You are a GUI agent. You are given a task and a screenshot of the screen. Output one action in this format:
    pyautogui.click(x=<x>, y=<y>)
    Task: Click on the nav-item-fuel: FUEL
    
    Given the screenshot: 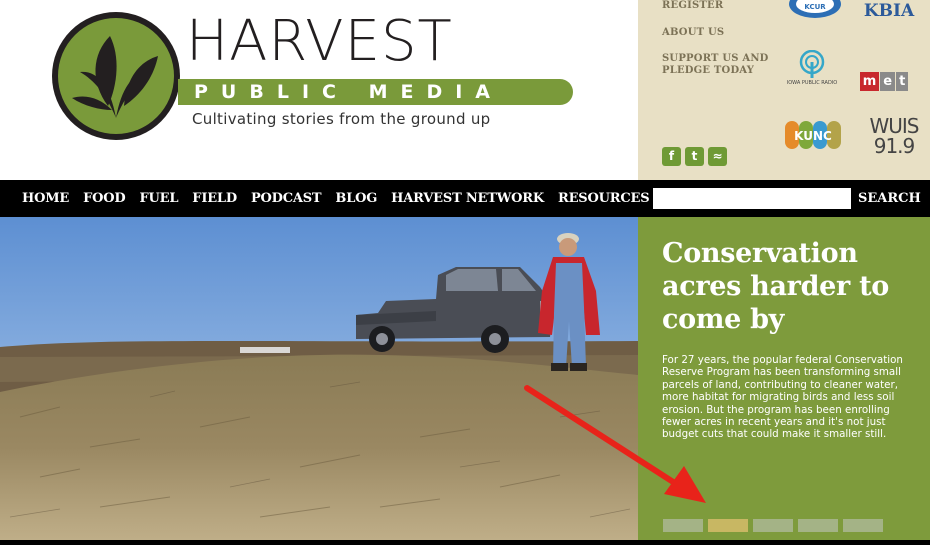 What is the action you would take?
    pyautogui.click(x=158, y=198)
    